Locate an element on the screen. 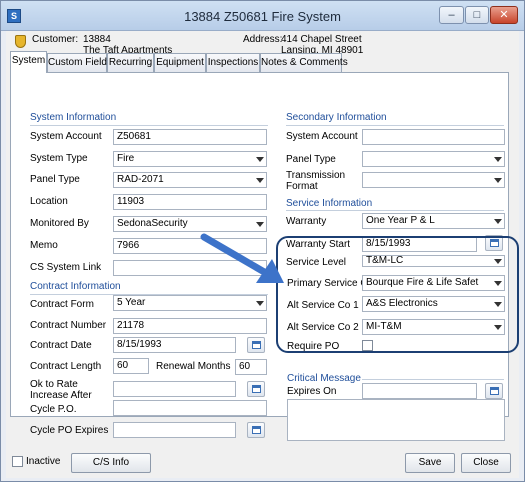  contract-number-field: 21178 is located at coordinates (190, 326).